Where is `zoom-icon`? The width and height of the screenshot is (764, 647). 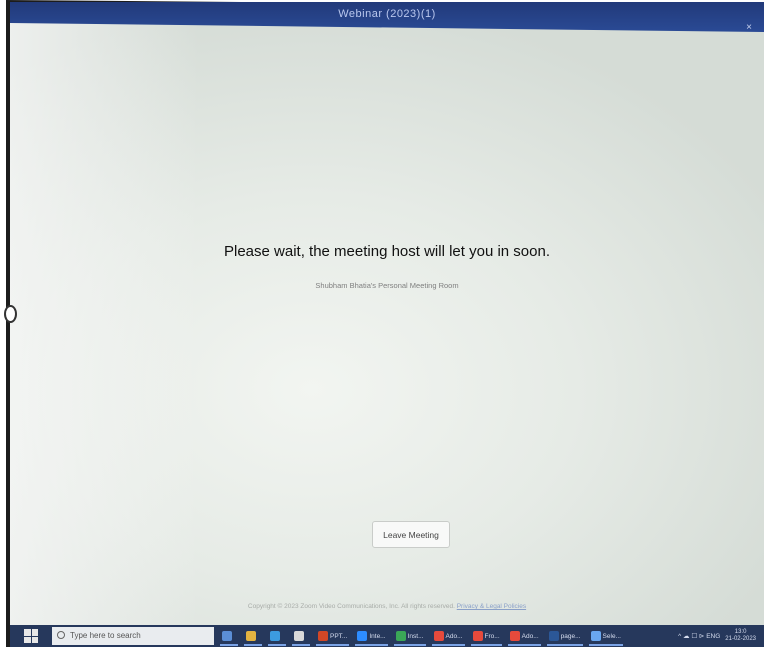 zoom-icon is located at coordinates (362, 636).